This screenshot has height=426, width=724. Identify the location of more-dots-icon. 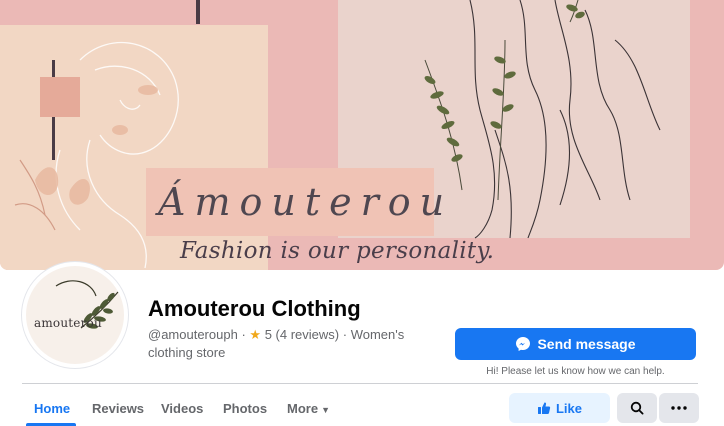
(679, 408).